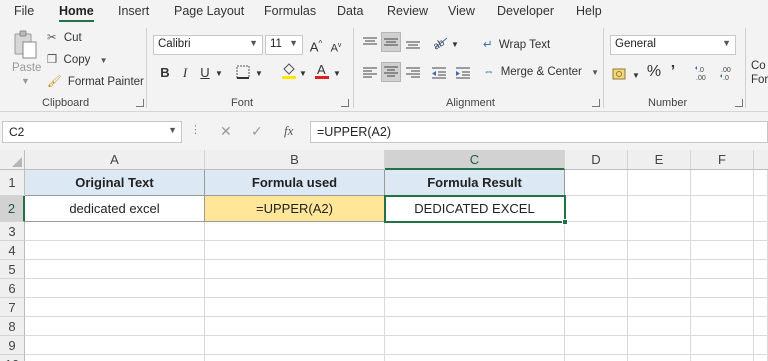  I want to click on tab-formulas: Formulas, so click(290, 11).